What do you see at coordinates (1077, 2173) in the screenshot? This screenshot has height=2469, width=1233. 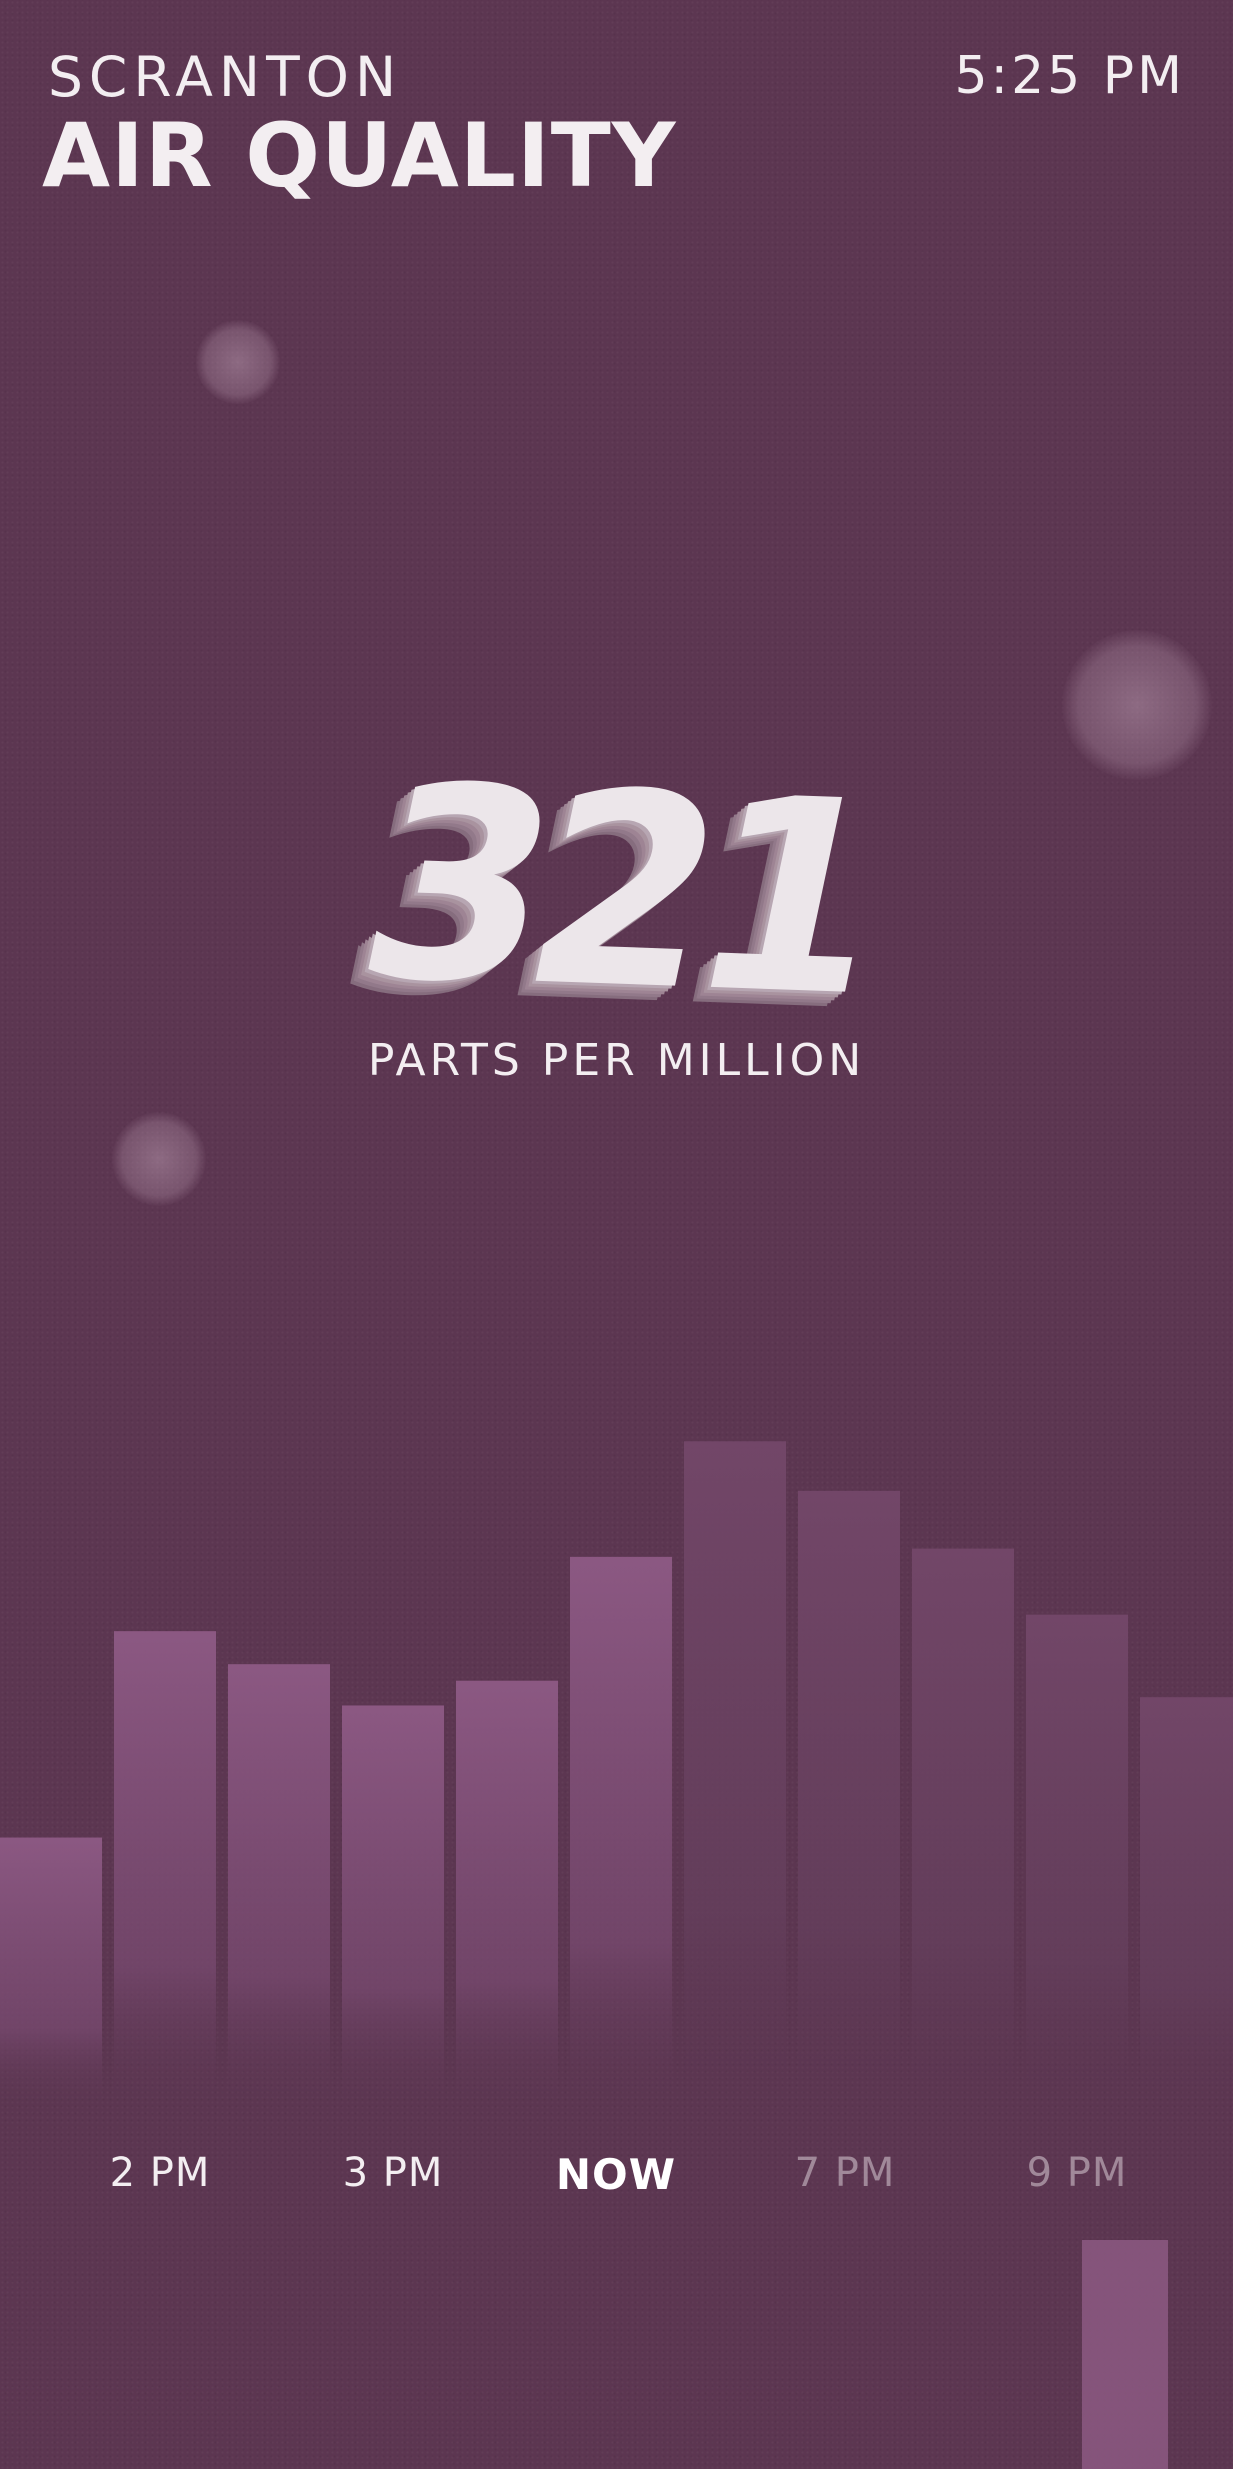 I see `timeline-label-9-pm: 9 PM` at bounding box center [1077, 2173].